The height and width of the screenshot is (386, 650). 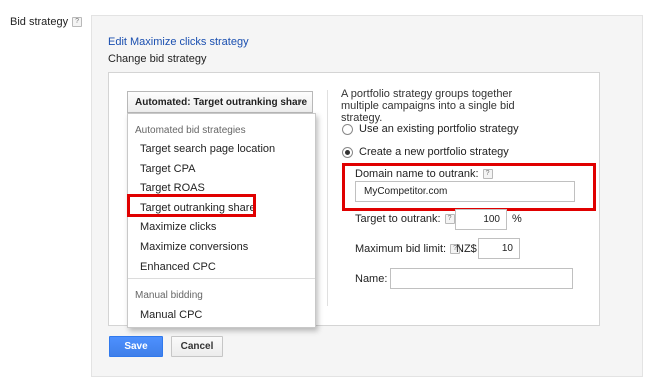 I want to click on menu-item-target-search-page-location: Target search page location, so click(x=207, y=149).